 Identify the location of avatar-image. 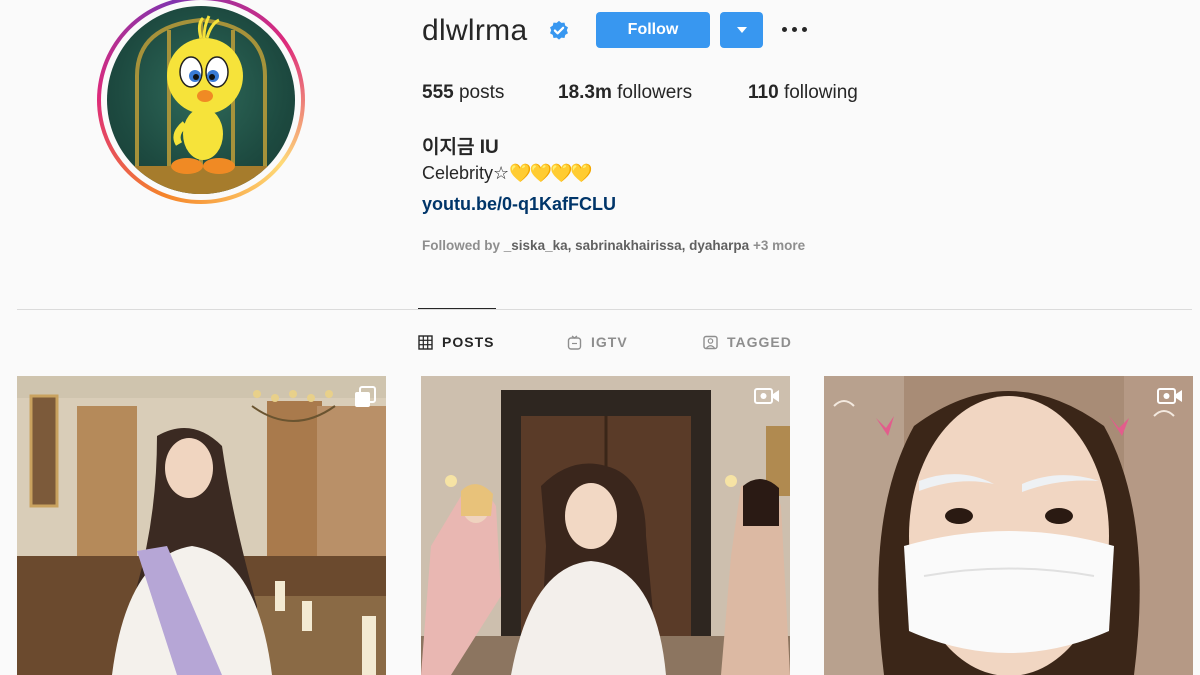
(201, 100).